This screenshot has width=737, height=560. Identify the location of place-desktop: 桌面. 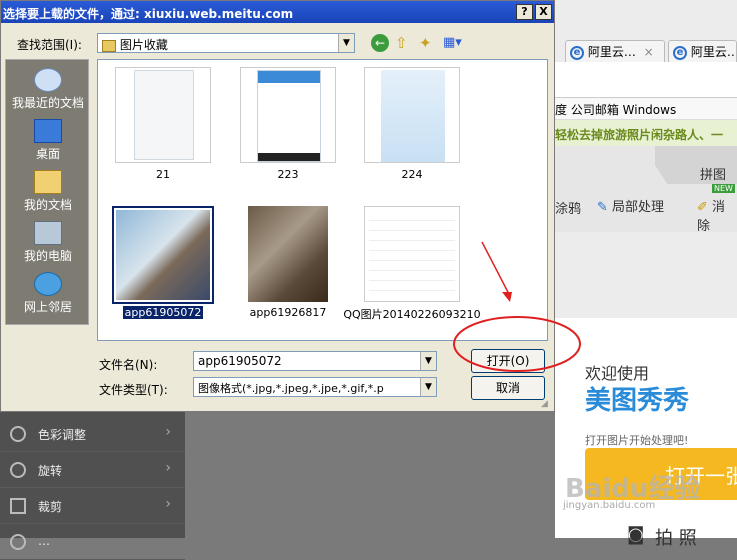
(48, 140).